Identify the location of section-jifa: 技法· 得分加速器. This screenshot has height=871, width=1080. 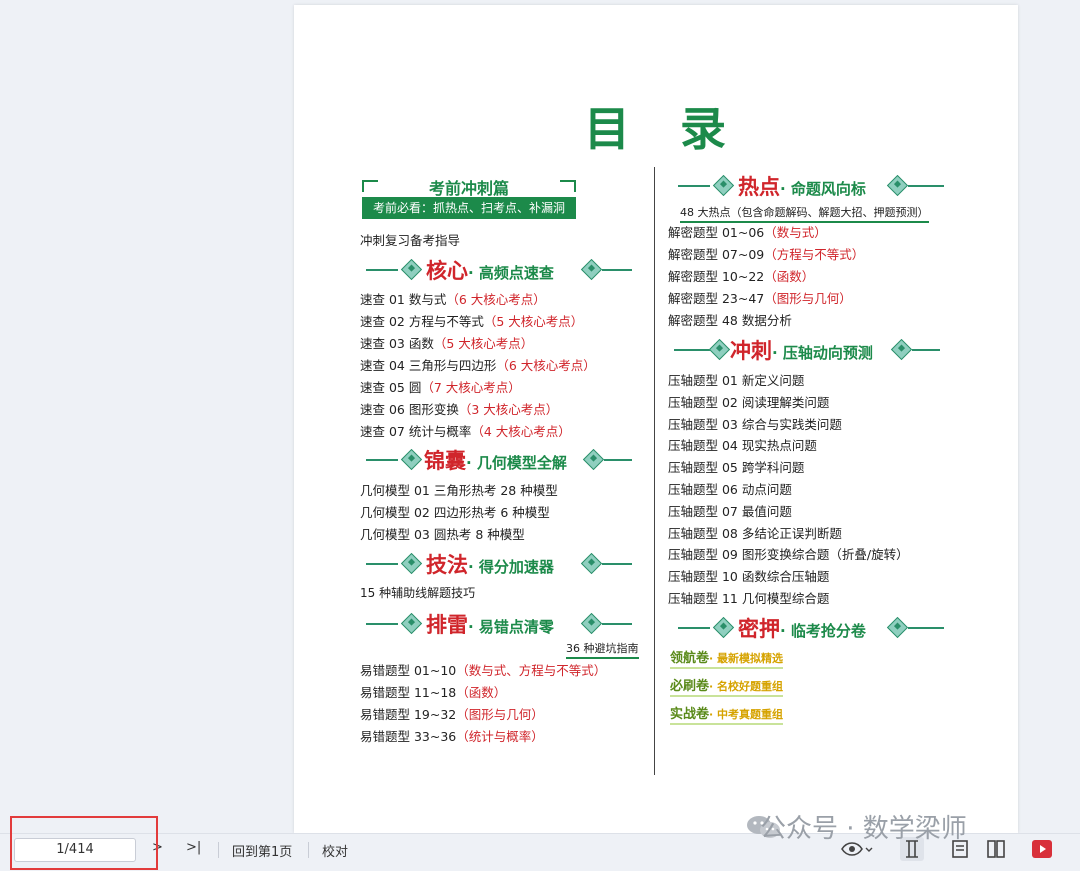
(499, 564).